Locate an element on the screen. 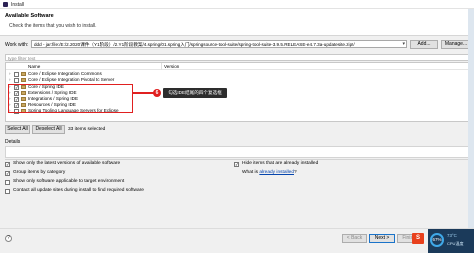 The image size is (474, 253). what-is-prefix: What is is located at coordinates (251, 172).